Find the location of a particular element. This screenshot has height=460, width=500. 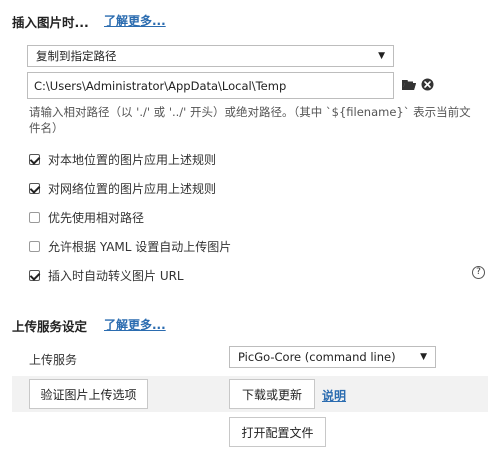

option-yaml-upload: 允许根据 YAML 设置自动上传图片 is located at coordinates (130, 246).